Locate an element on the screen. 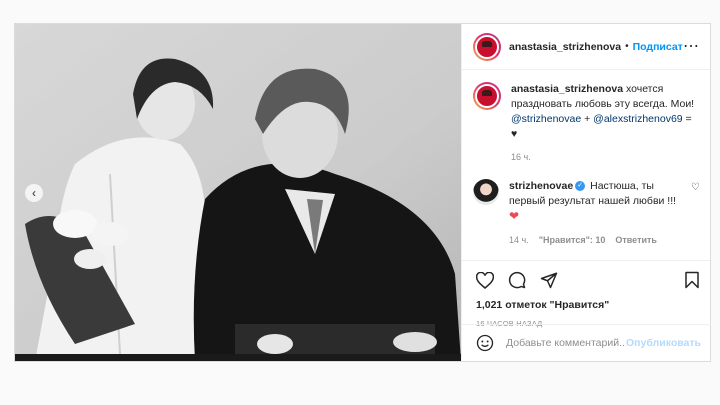 This screenshot has width=720, height=405. heart-icon is located at coordinates (485, 280).